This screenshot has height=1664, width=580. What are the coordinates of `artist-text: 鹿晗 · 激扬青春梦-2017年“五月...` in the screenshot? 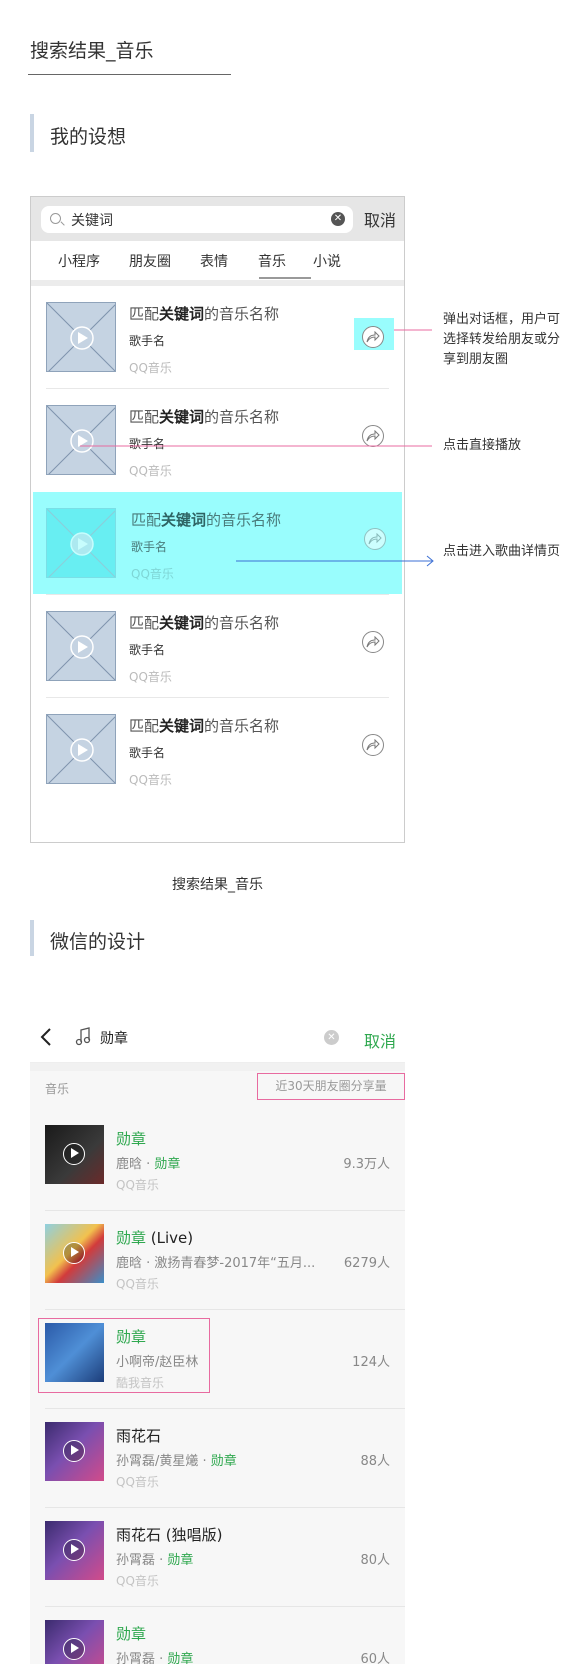 It's located at (216, 1263).